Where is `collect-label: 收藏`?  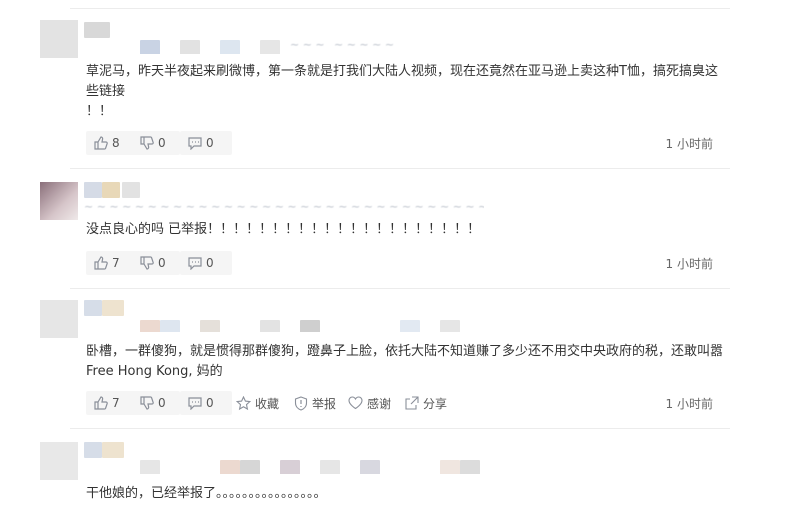
collect-label: 收藏 is located at coordinates (267, 403).